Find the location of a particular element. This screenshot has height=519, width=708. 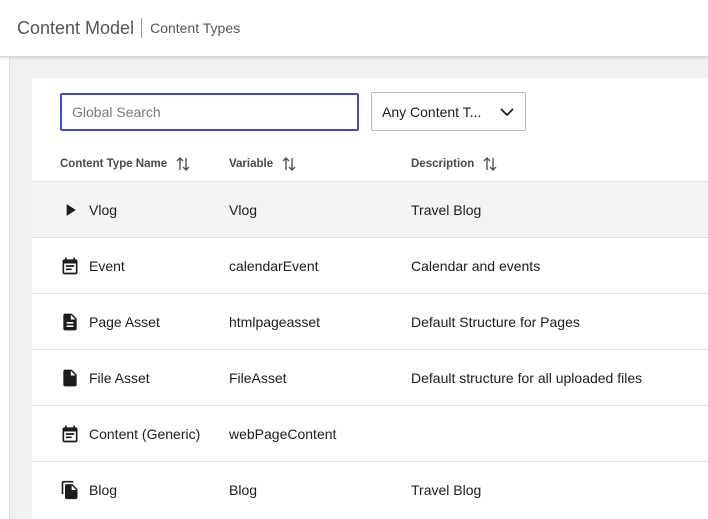

content-type-name: Vlog is located at coordinates (103, 209).